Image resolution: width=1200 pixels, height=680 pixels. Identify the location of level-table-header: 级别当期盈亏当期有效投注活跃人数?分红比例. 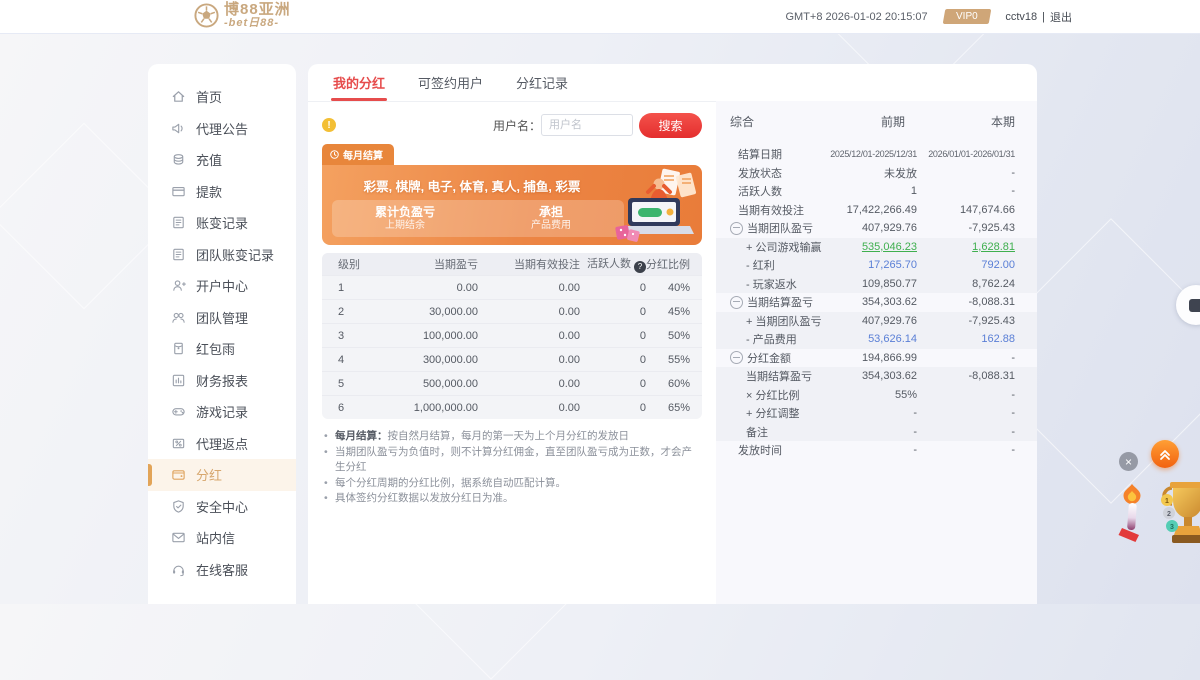
(512, 264).